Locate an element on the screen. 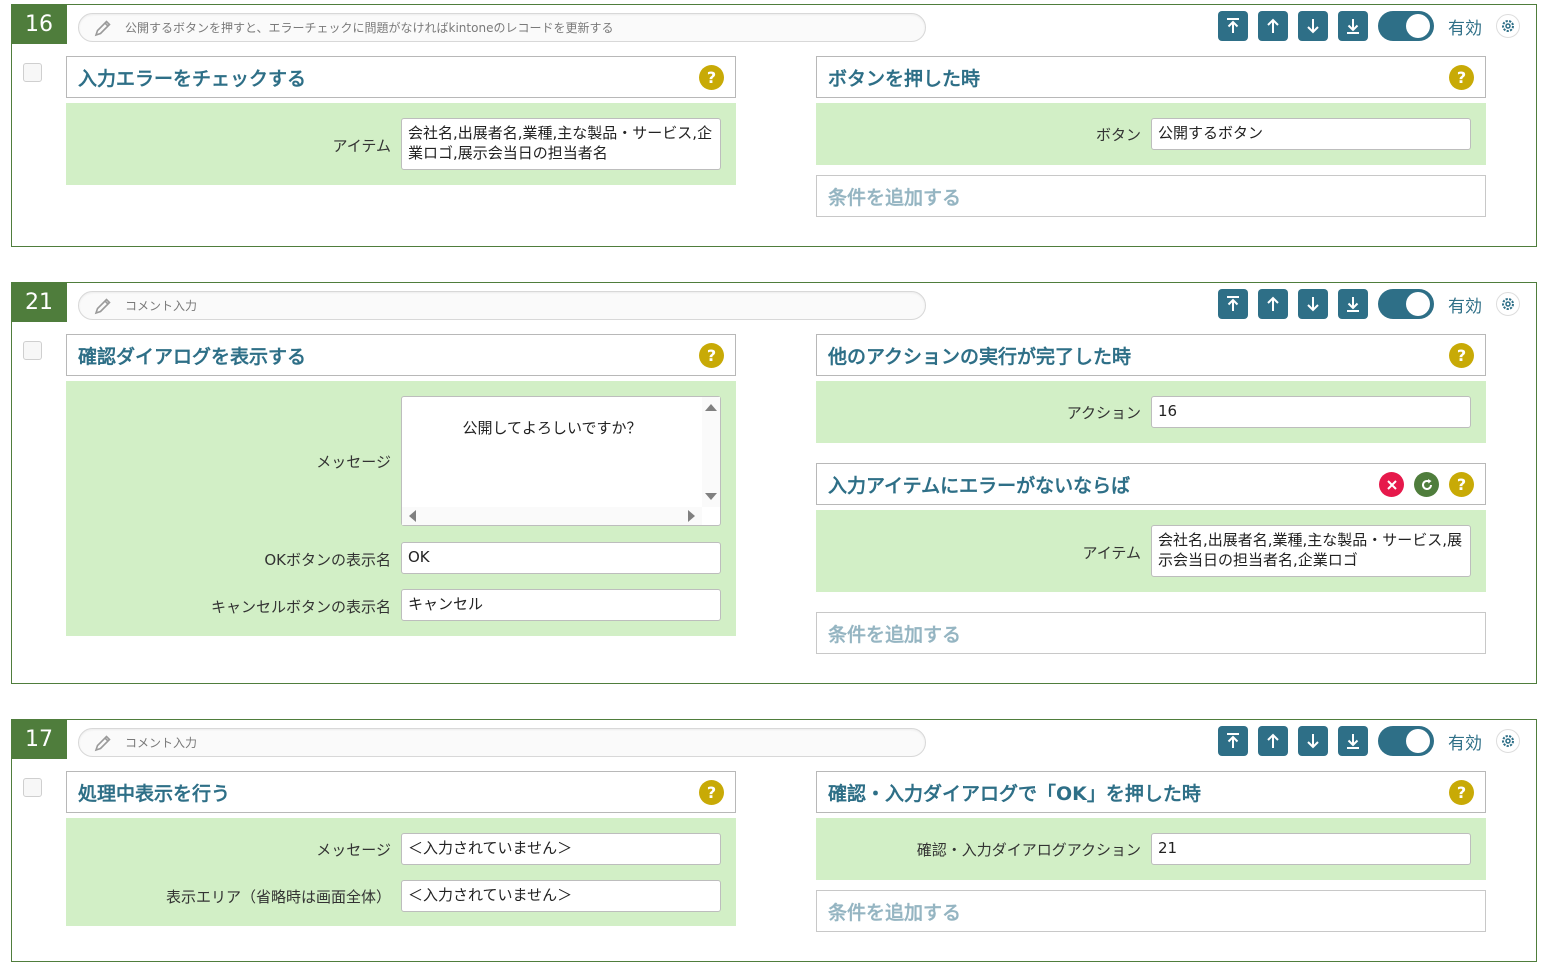  field-label: ボタン is located at coordinates (1118, 135).